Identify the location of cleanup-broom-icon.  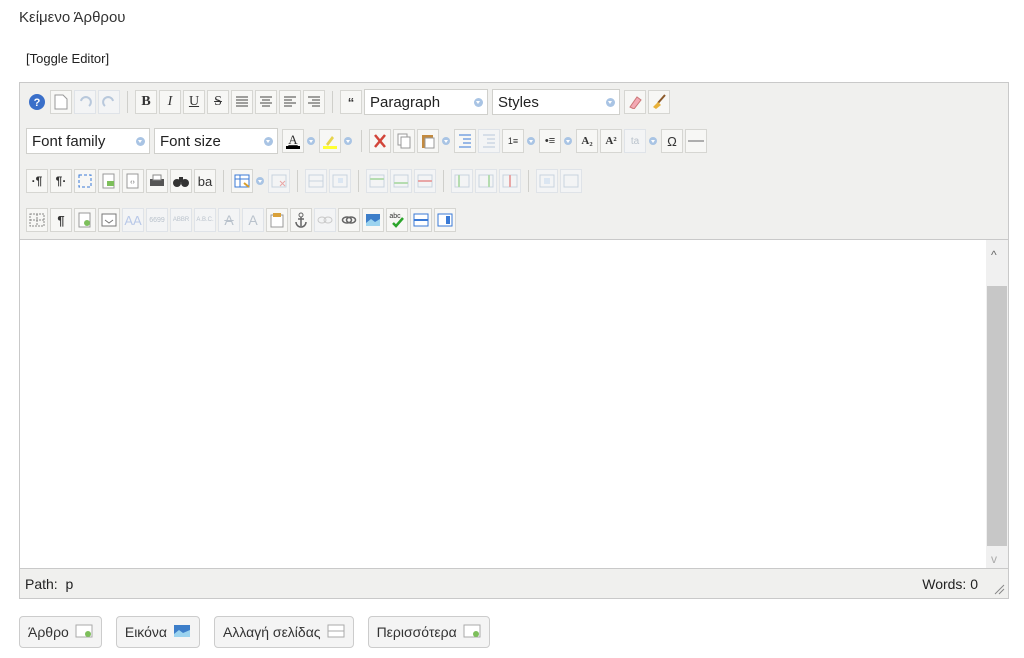
(659, 102).